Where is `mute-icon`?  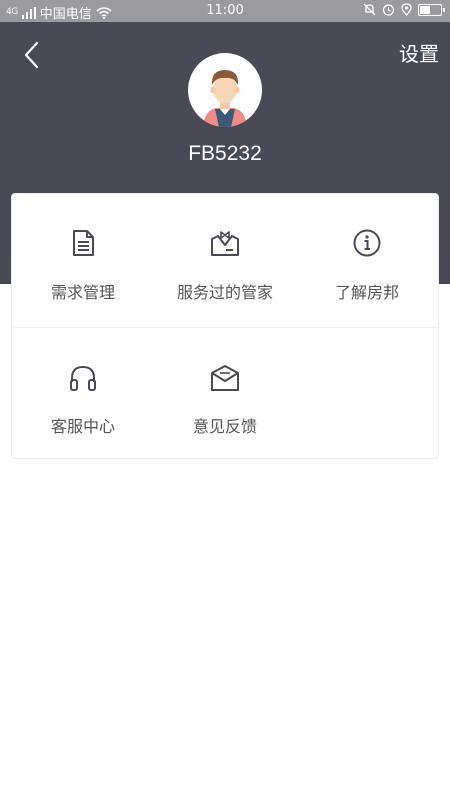
mute-icon is located at coordinates (369, 9).